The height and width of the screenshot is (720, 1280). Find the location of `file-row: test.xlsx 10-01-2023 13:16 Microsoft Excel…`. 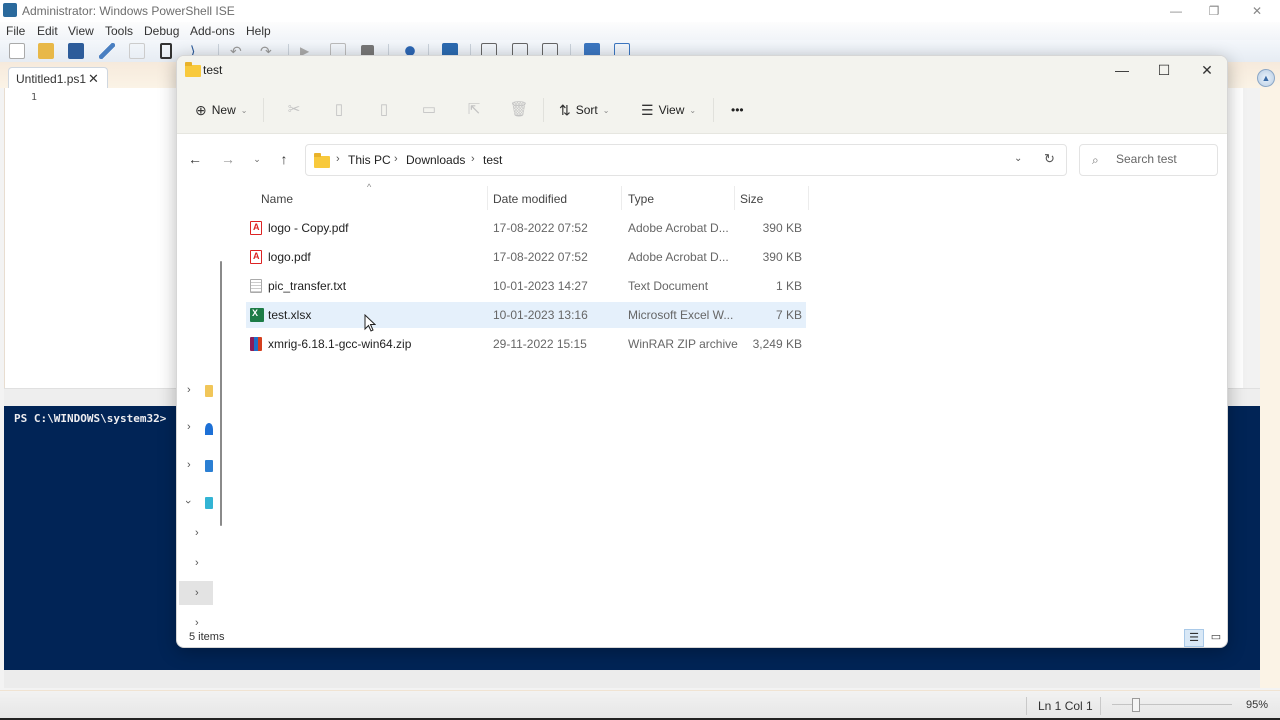

file-row: test.xlsx 10-01-2023 13:16 Microsoft Excel… is located at coordinates (526, 315).